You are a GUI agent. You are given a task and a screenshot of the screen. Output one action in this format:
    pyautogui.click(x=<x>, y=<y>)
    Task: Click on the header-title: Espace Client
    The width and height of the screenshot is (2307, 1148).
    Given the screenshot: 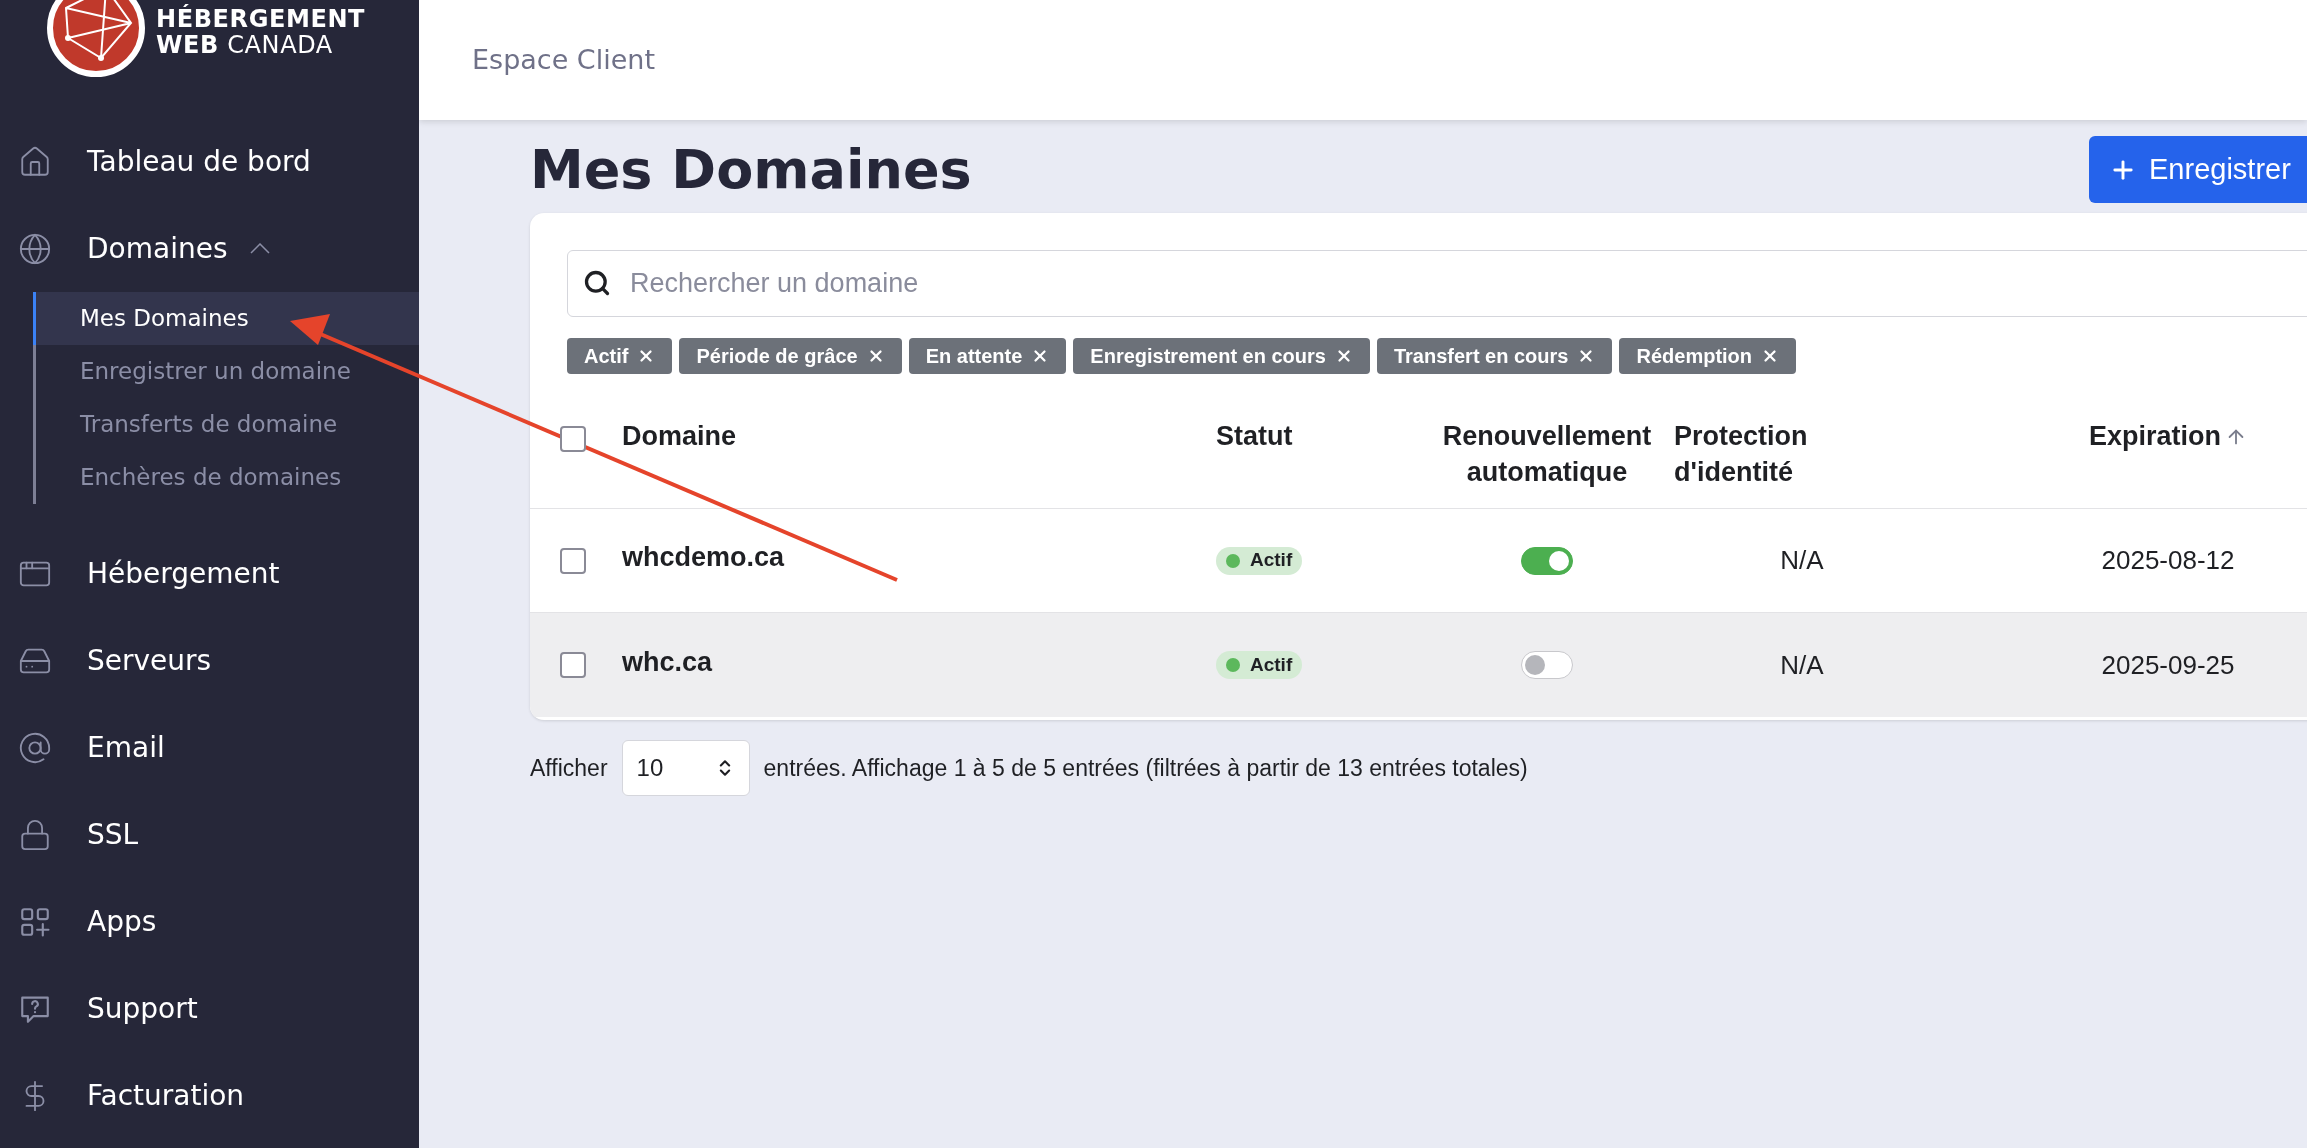 What is the action you would take?
    pyautogui.click(x=563, y=59)
    